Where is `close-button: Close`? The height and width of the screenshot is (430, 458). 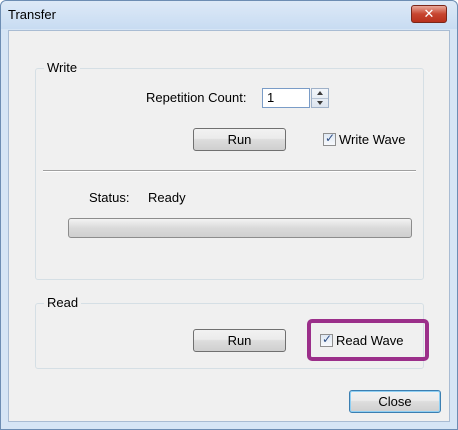
close-button: Close is located at coordinates (395, 401).